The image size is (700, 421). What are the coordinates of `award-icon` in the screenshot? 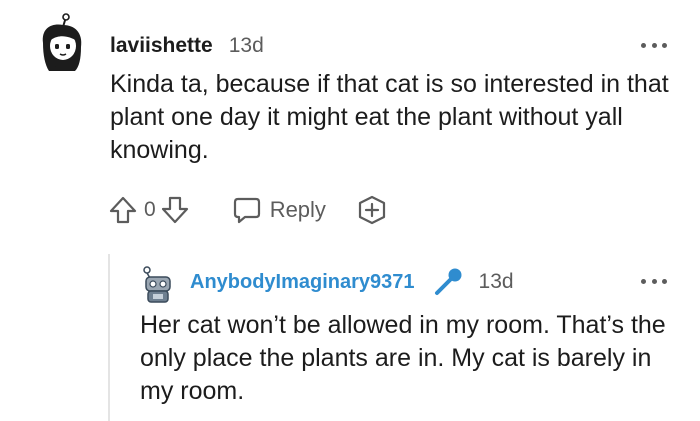 It's located at (372, 210).